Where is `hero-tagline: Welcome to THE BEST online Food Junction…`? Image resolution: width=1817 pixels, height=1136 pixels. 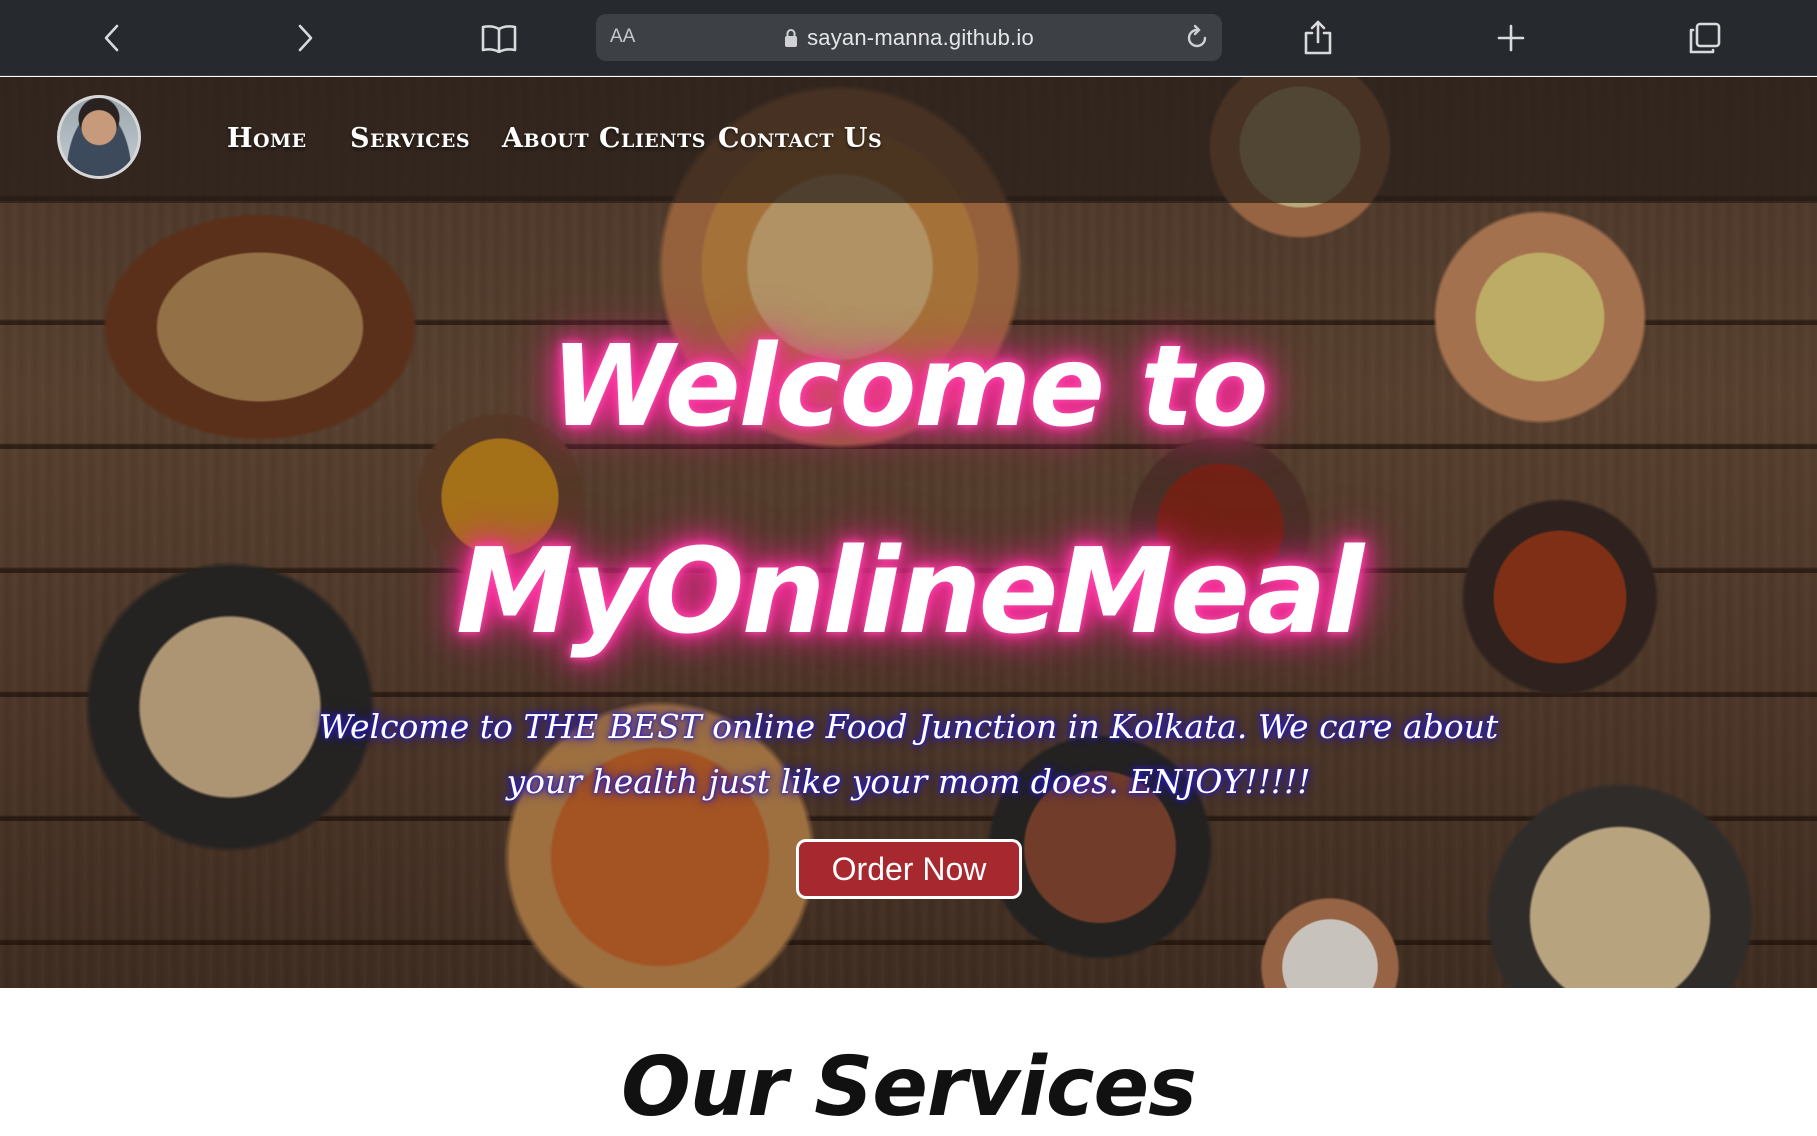
hero-tagline: Welcome to THE BEST online Food Junction… is located at coordinates (908, 754).